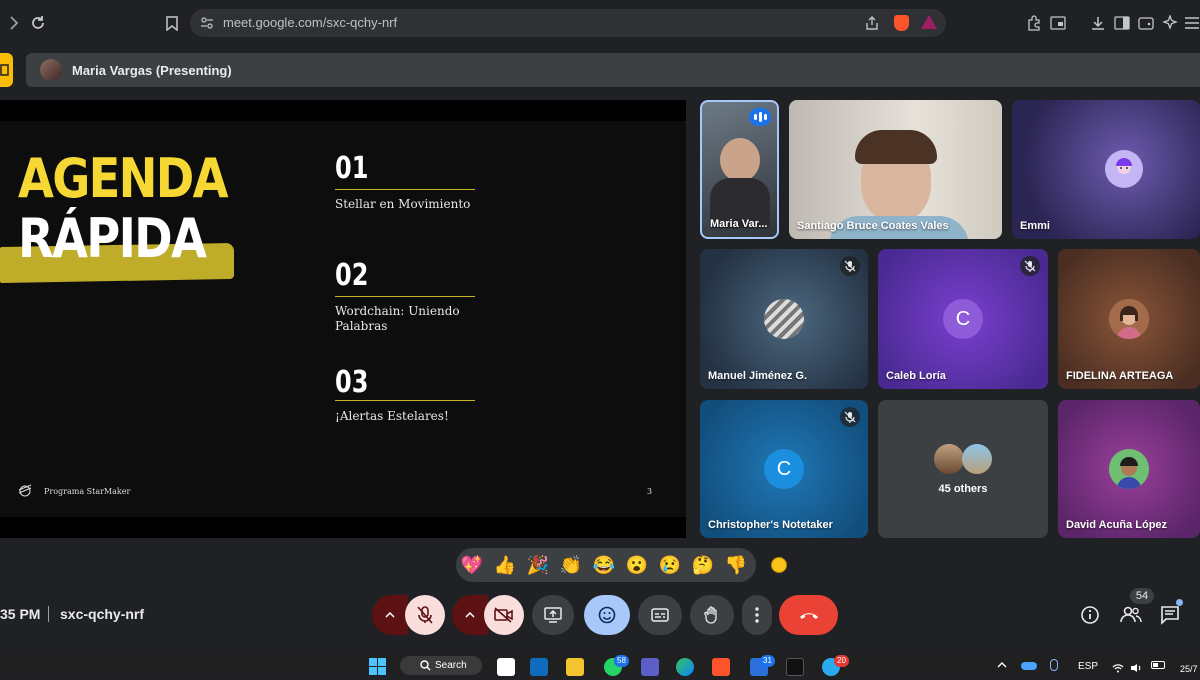 This screenshot has height=680, width=1200. What do you see at coordinates (392, 416) in the screenshot?
I see `agenda-item: ¡Alertas Estelares!` at bounding box center [392, 416].